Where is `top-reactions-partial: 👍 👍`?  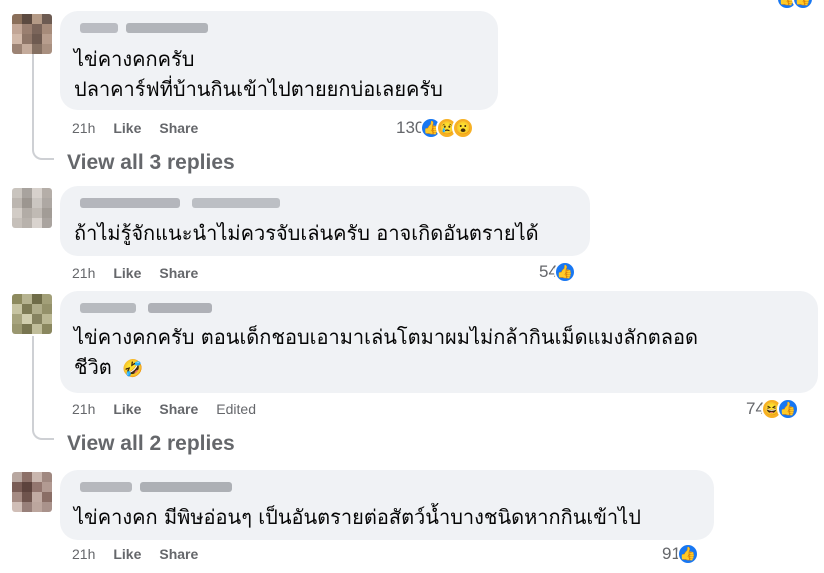 top-reactions-partial: 👍 👍 is located at coordinates (795, 5).